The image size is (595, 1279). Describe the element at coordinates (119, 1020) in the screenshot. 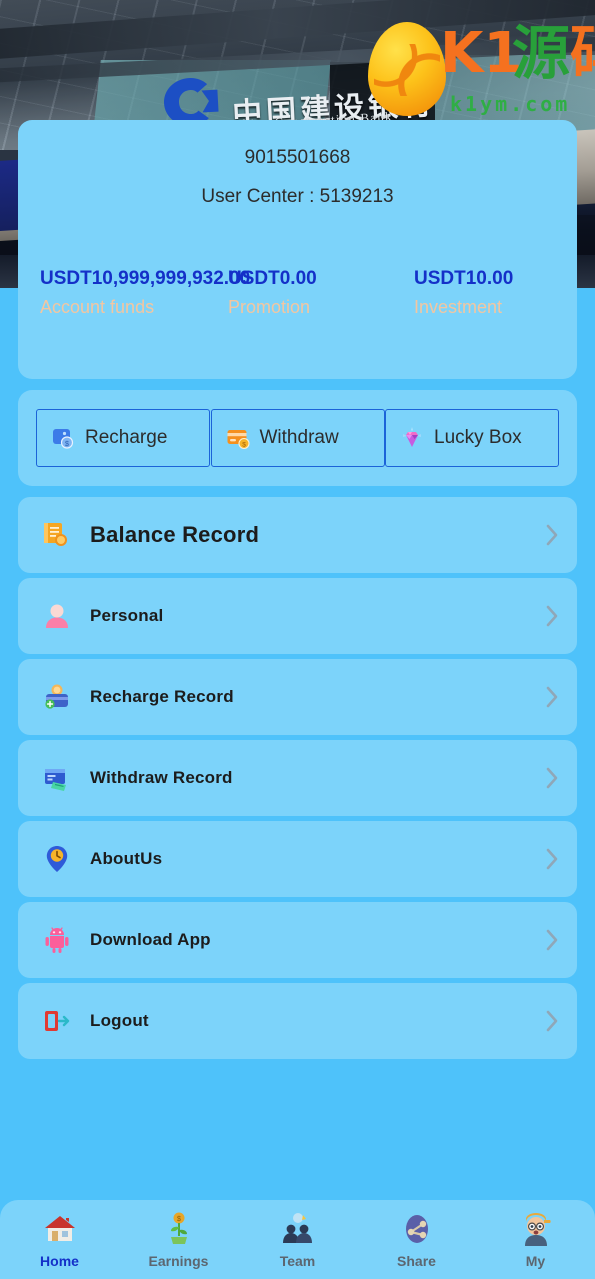

I see `menu-item-label: Logout` at that location.